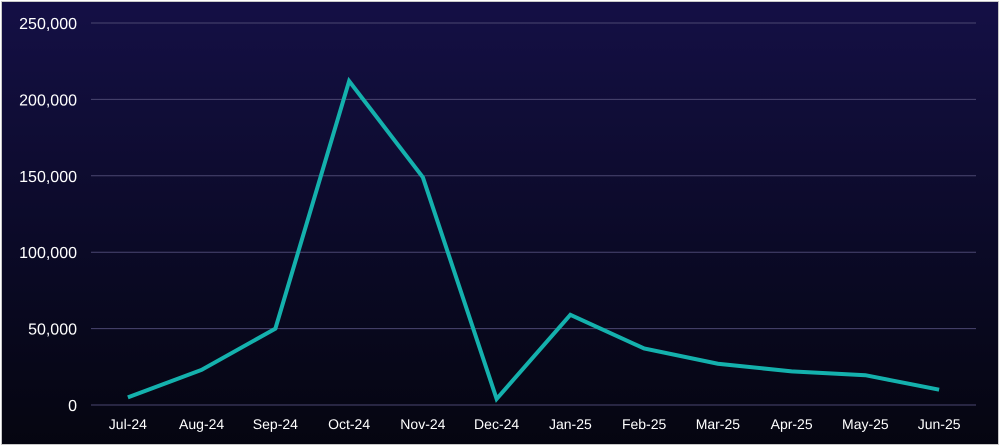  What do you see at coordinates (127, 424) in the screenshot?
I see `x-axis-label: Jul-24` at bounding box center [127, 424].